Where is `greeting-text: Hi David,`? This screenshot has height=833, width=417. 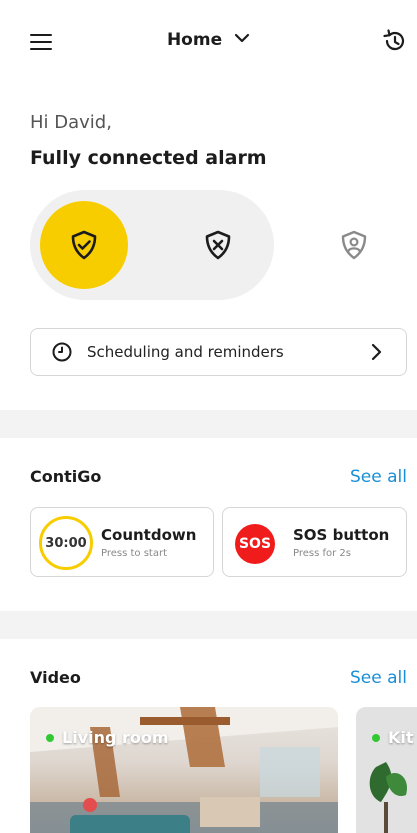 greeting-text: Hi David, is located at coordinates (71, 122).